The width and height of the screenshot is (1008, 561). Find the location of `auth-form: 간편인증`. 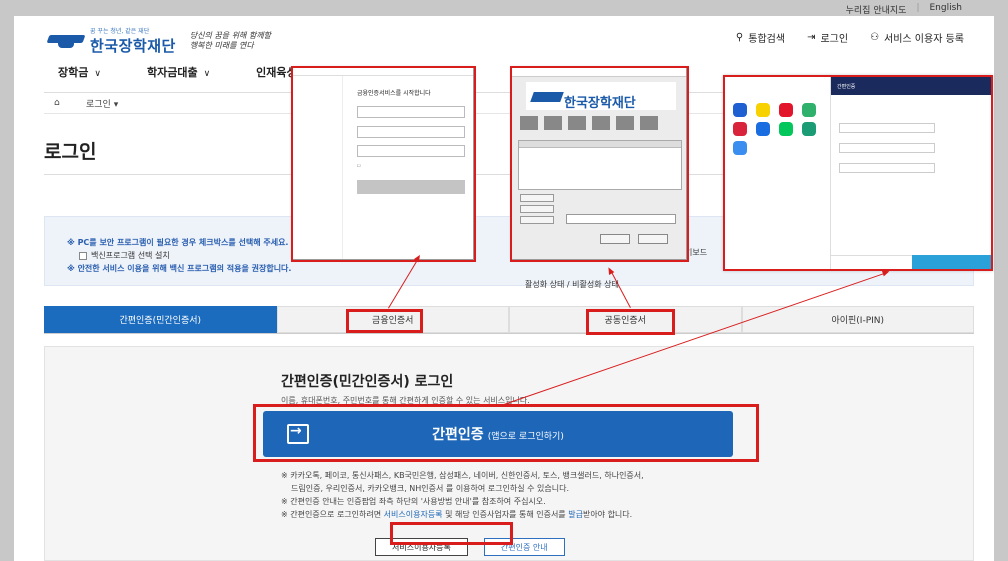

auth-form: 간편인증 is located at coordinates (911, 173).